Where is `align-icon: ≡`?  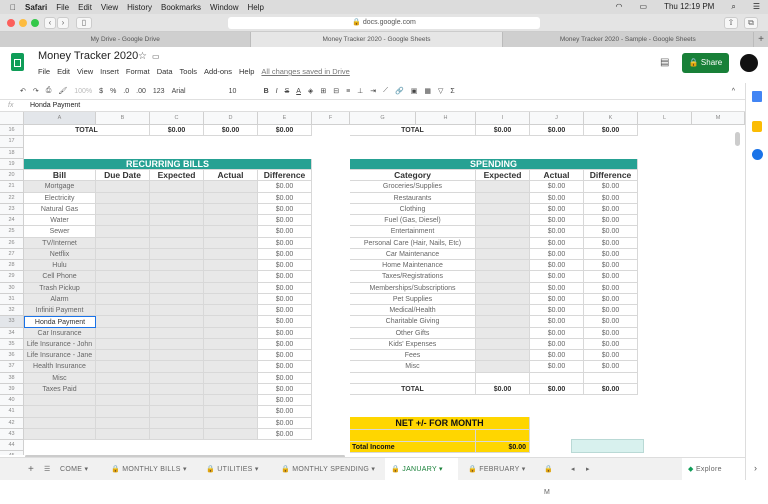
align-icon: ≡ is located at coordinates (348, 91).